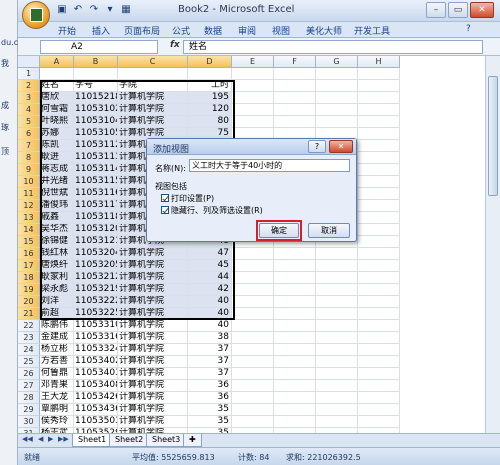 The height and width of the screenshot is (465, 500). I want to click on cell-f18, so click(295, 278).